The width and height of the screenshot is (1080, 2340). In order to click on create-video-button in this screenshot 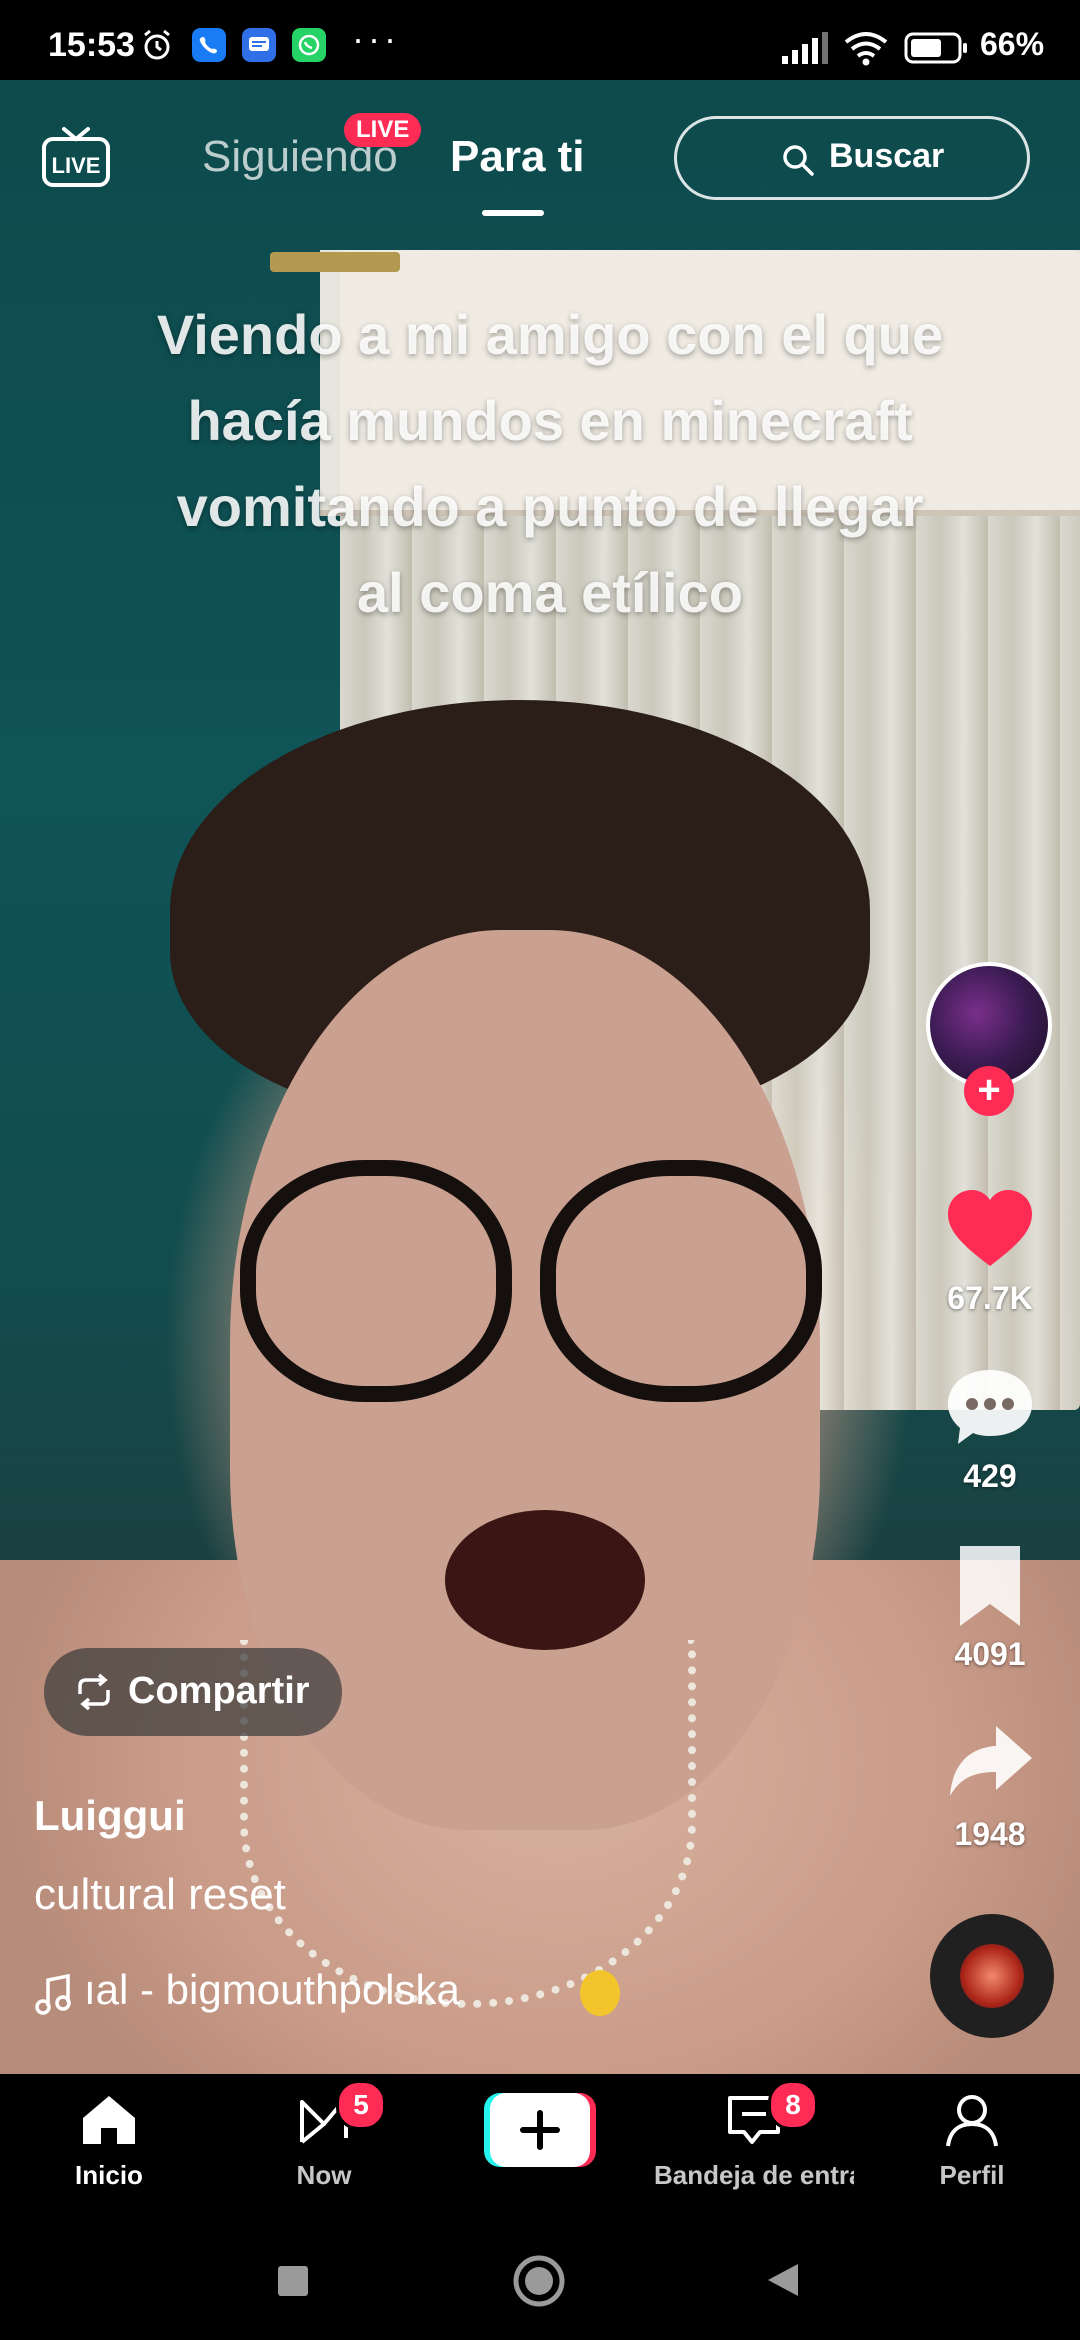, I will do `click(540, 2130)`.